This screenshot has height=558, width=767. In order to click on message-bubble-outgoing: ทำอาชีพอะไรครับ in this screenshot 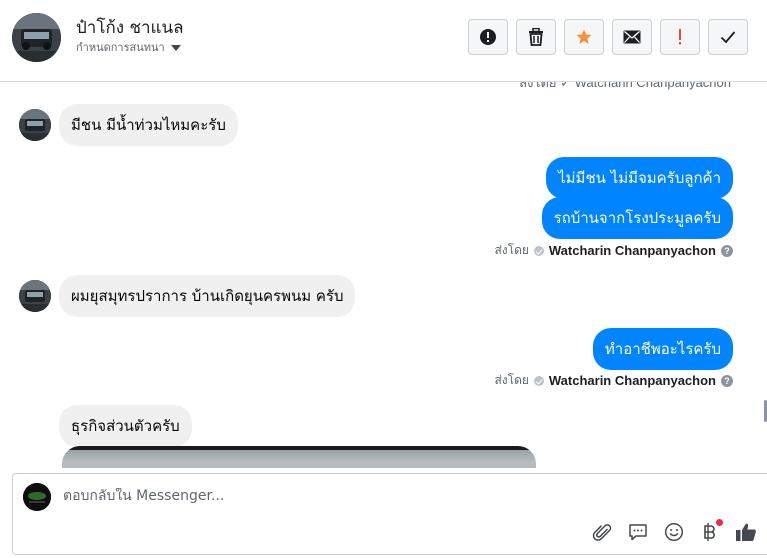, I will do `click(662, 349)`.